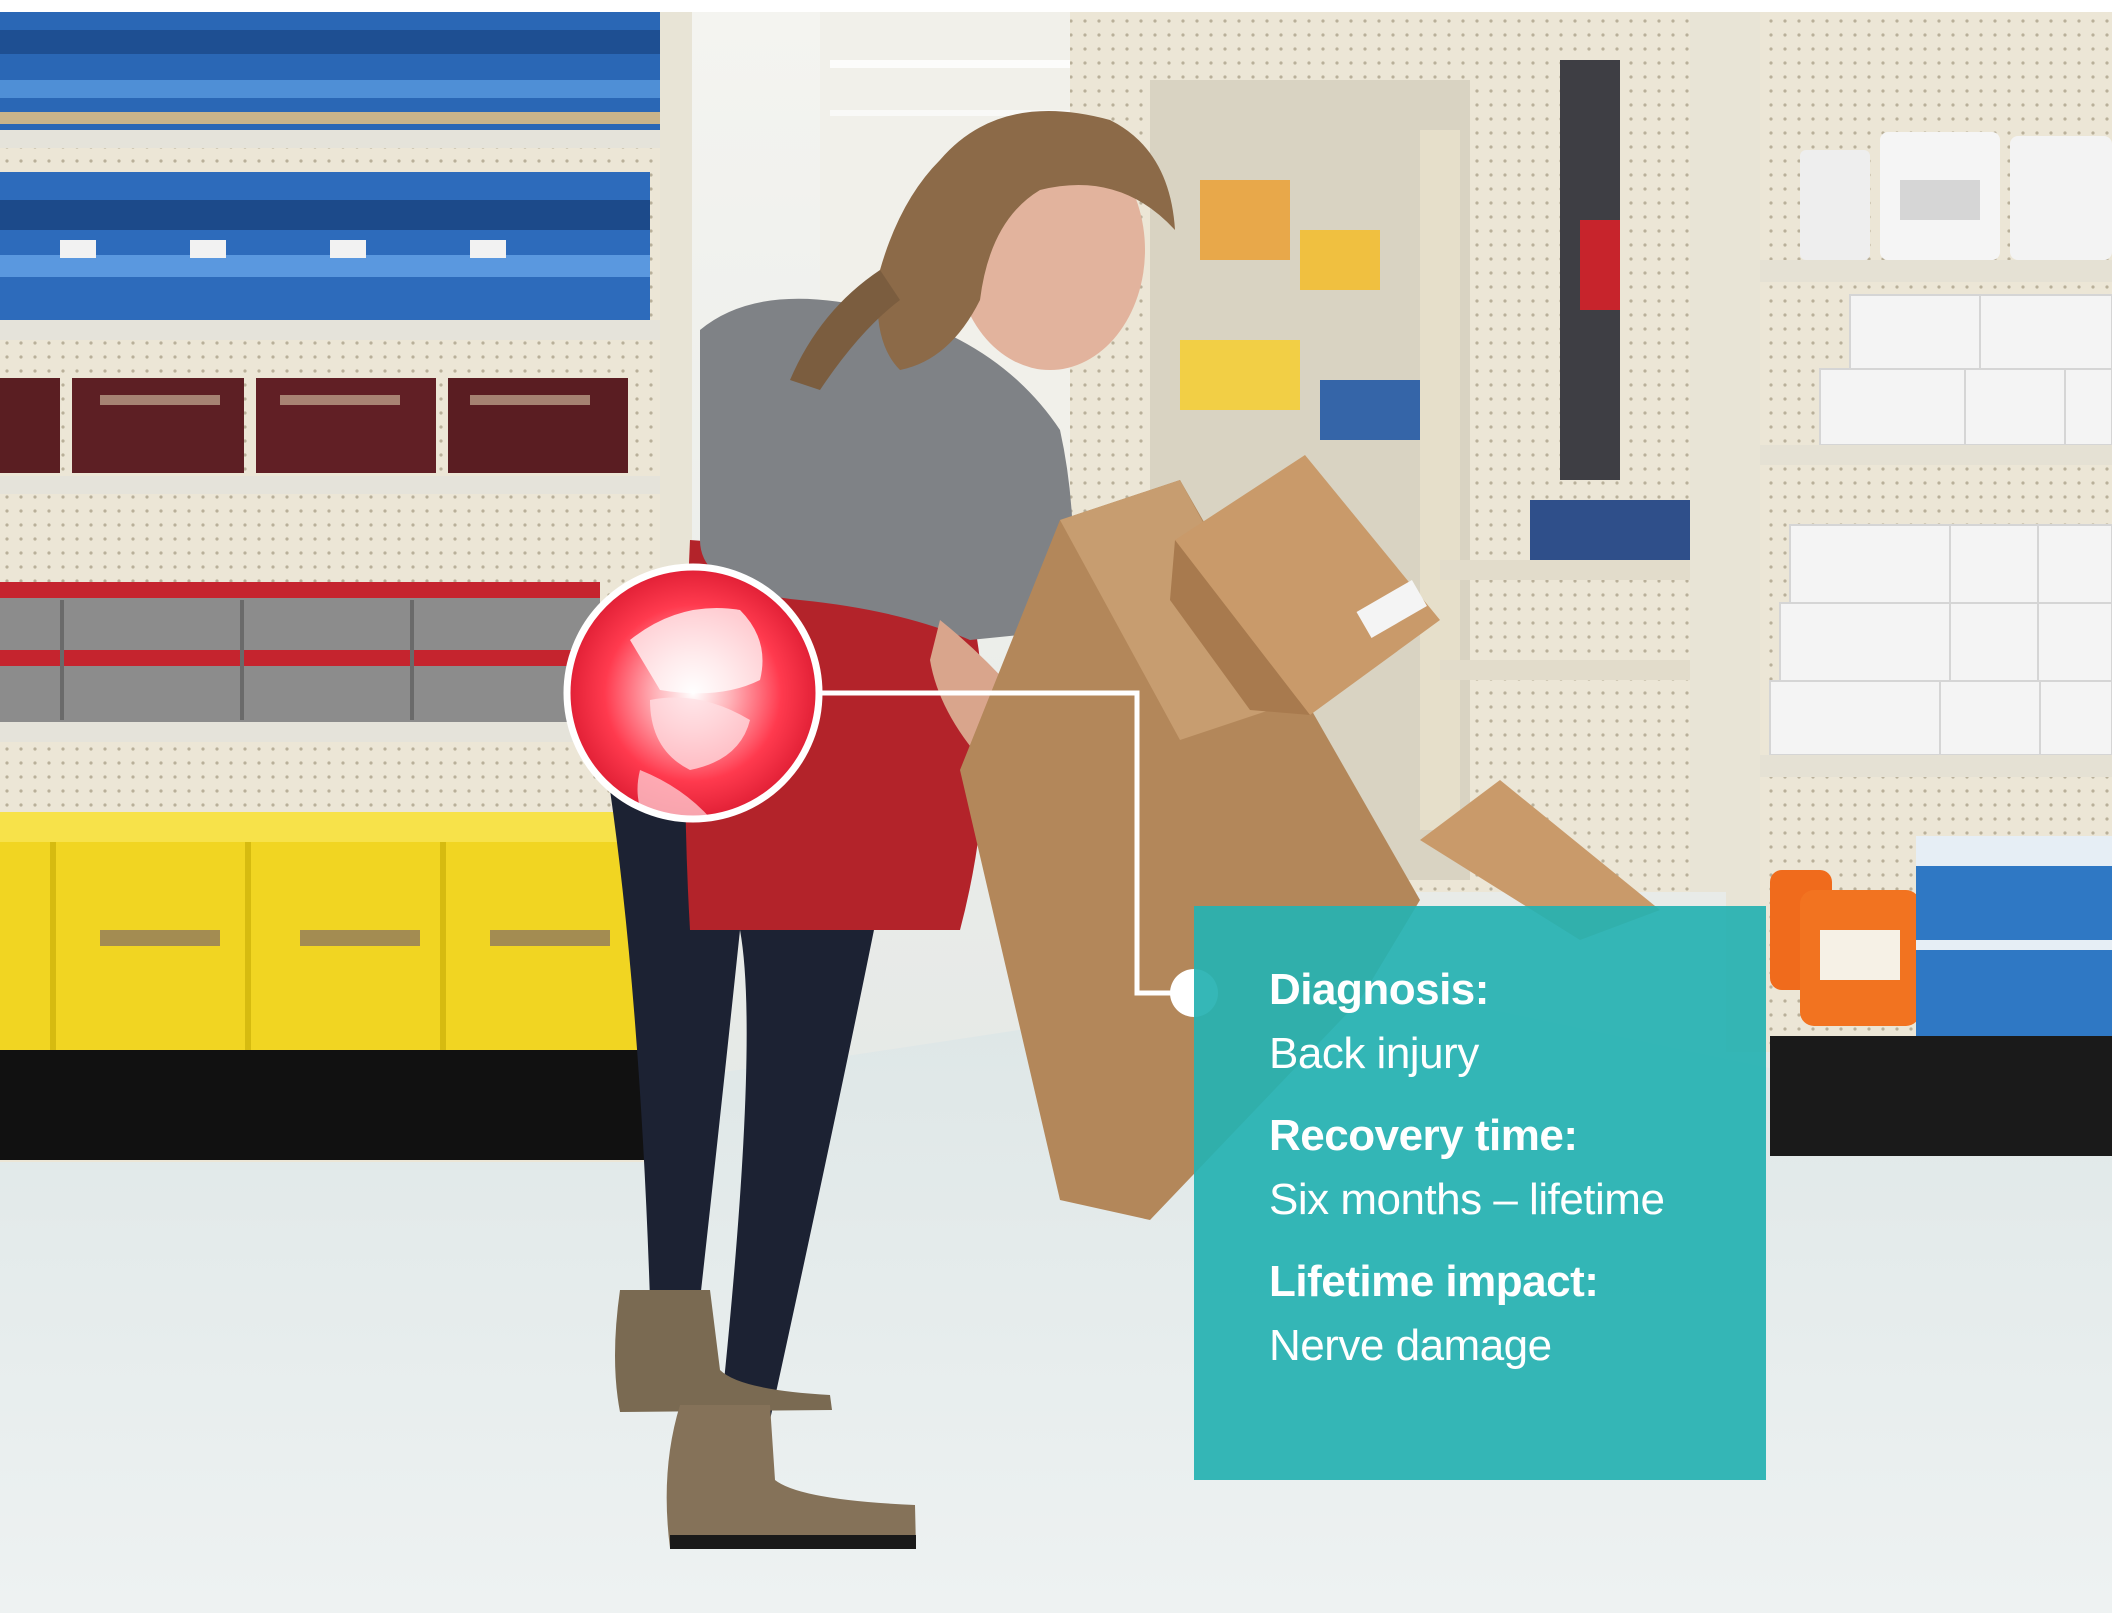  Describe the element at coordinates (1374, 1053) in the screenshot. I see `diagnosis-value: Back injury` at that location.